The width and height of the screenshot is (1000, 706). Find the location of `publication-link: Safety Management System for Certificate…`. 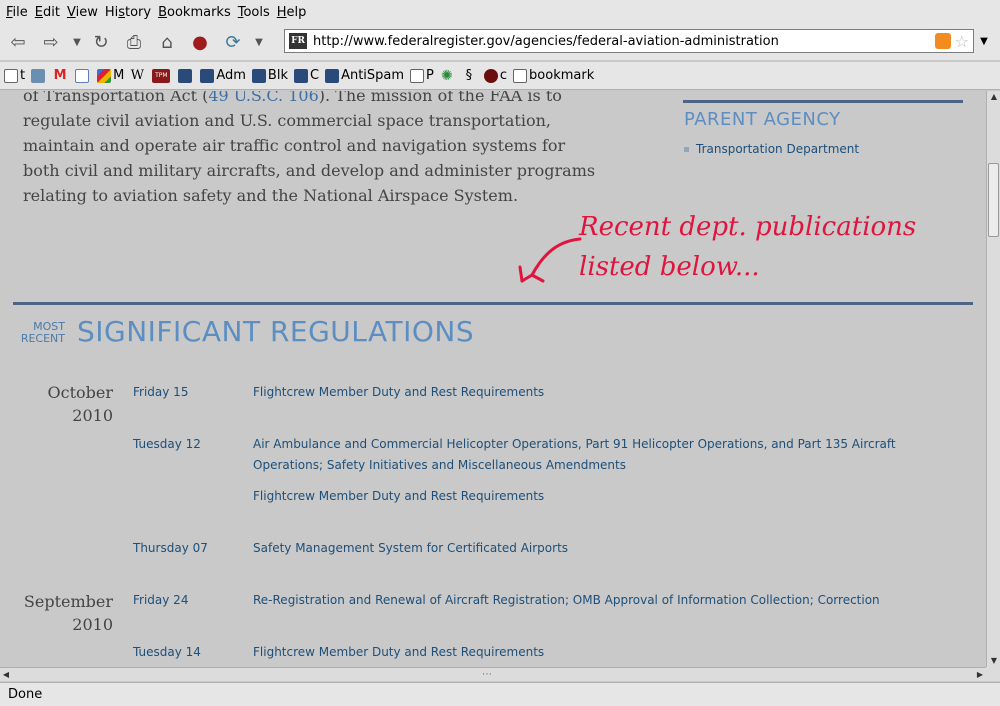

publication-link: Safety Management System for Certificate… is located at coordinates (603, 548).